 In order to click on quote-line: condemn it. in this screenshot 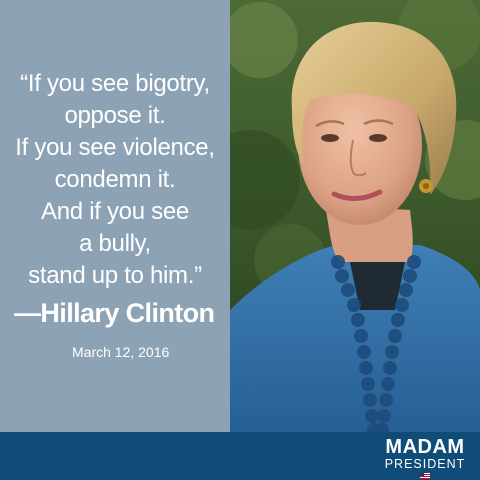, I will do `click(115, 179)`.